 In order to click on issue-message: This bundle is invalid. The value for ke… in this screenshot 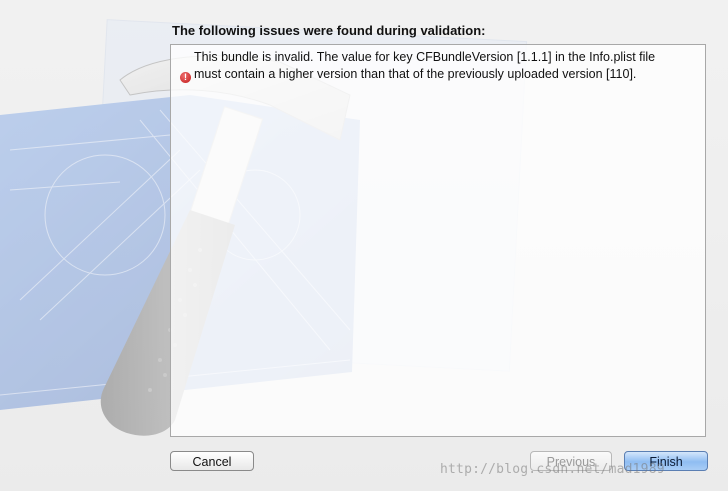, I will do `click(425, 65)`.